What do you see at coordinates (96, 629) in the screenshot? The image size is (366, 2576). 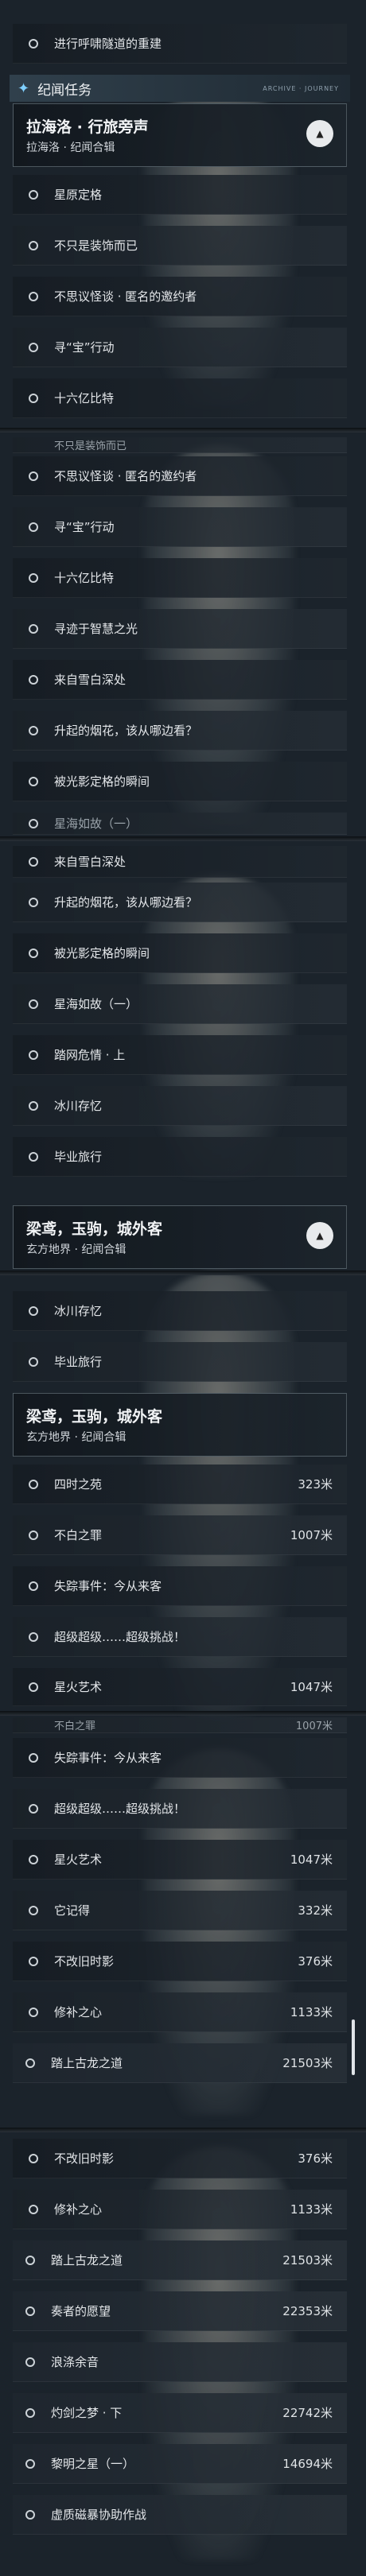 I see `quest-label: 寻迹于智慧之光` at bounding box center [96, 629].